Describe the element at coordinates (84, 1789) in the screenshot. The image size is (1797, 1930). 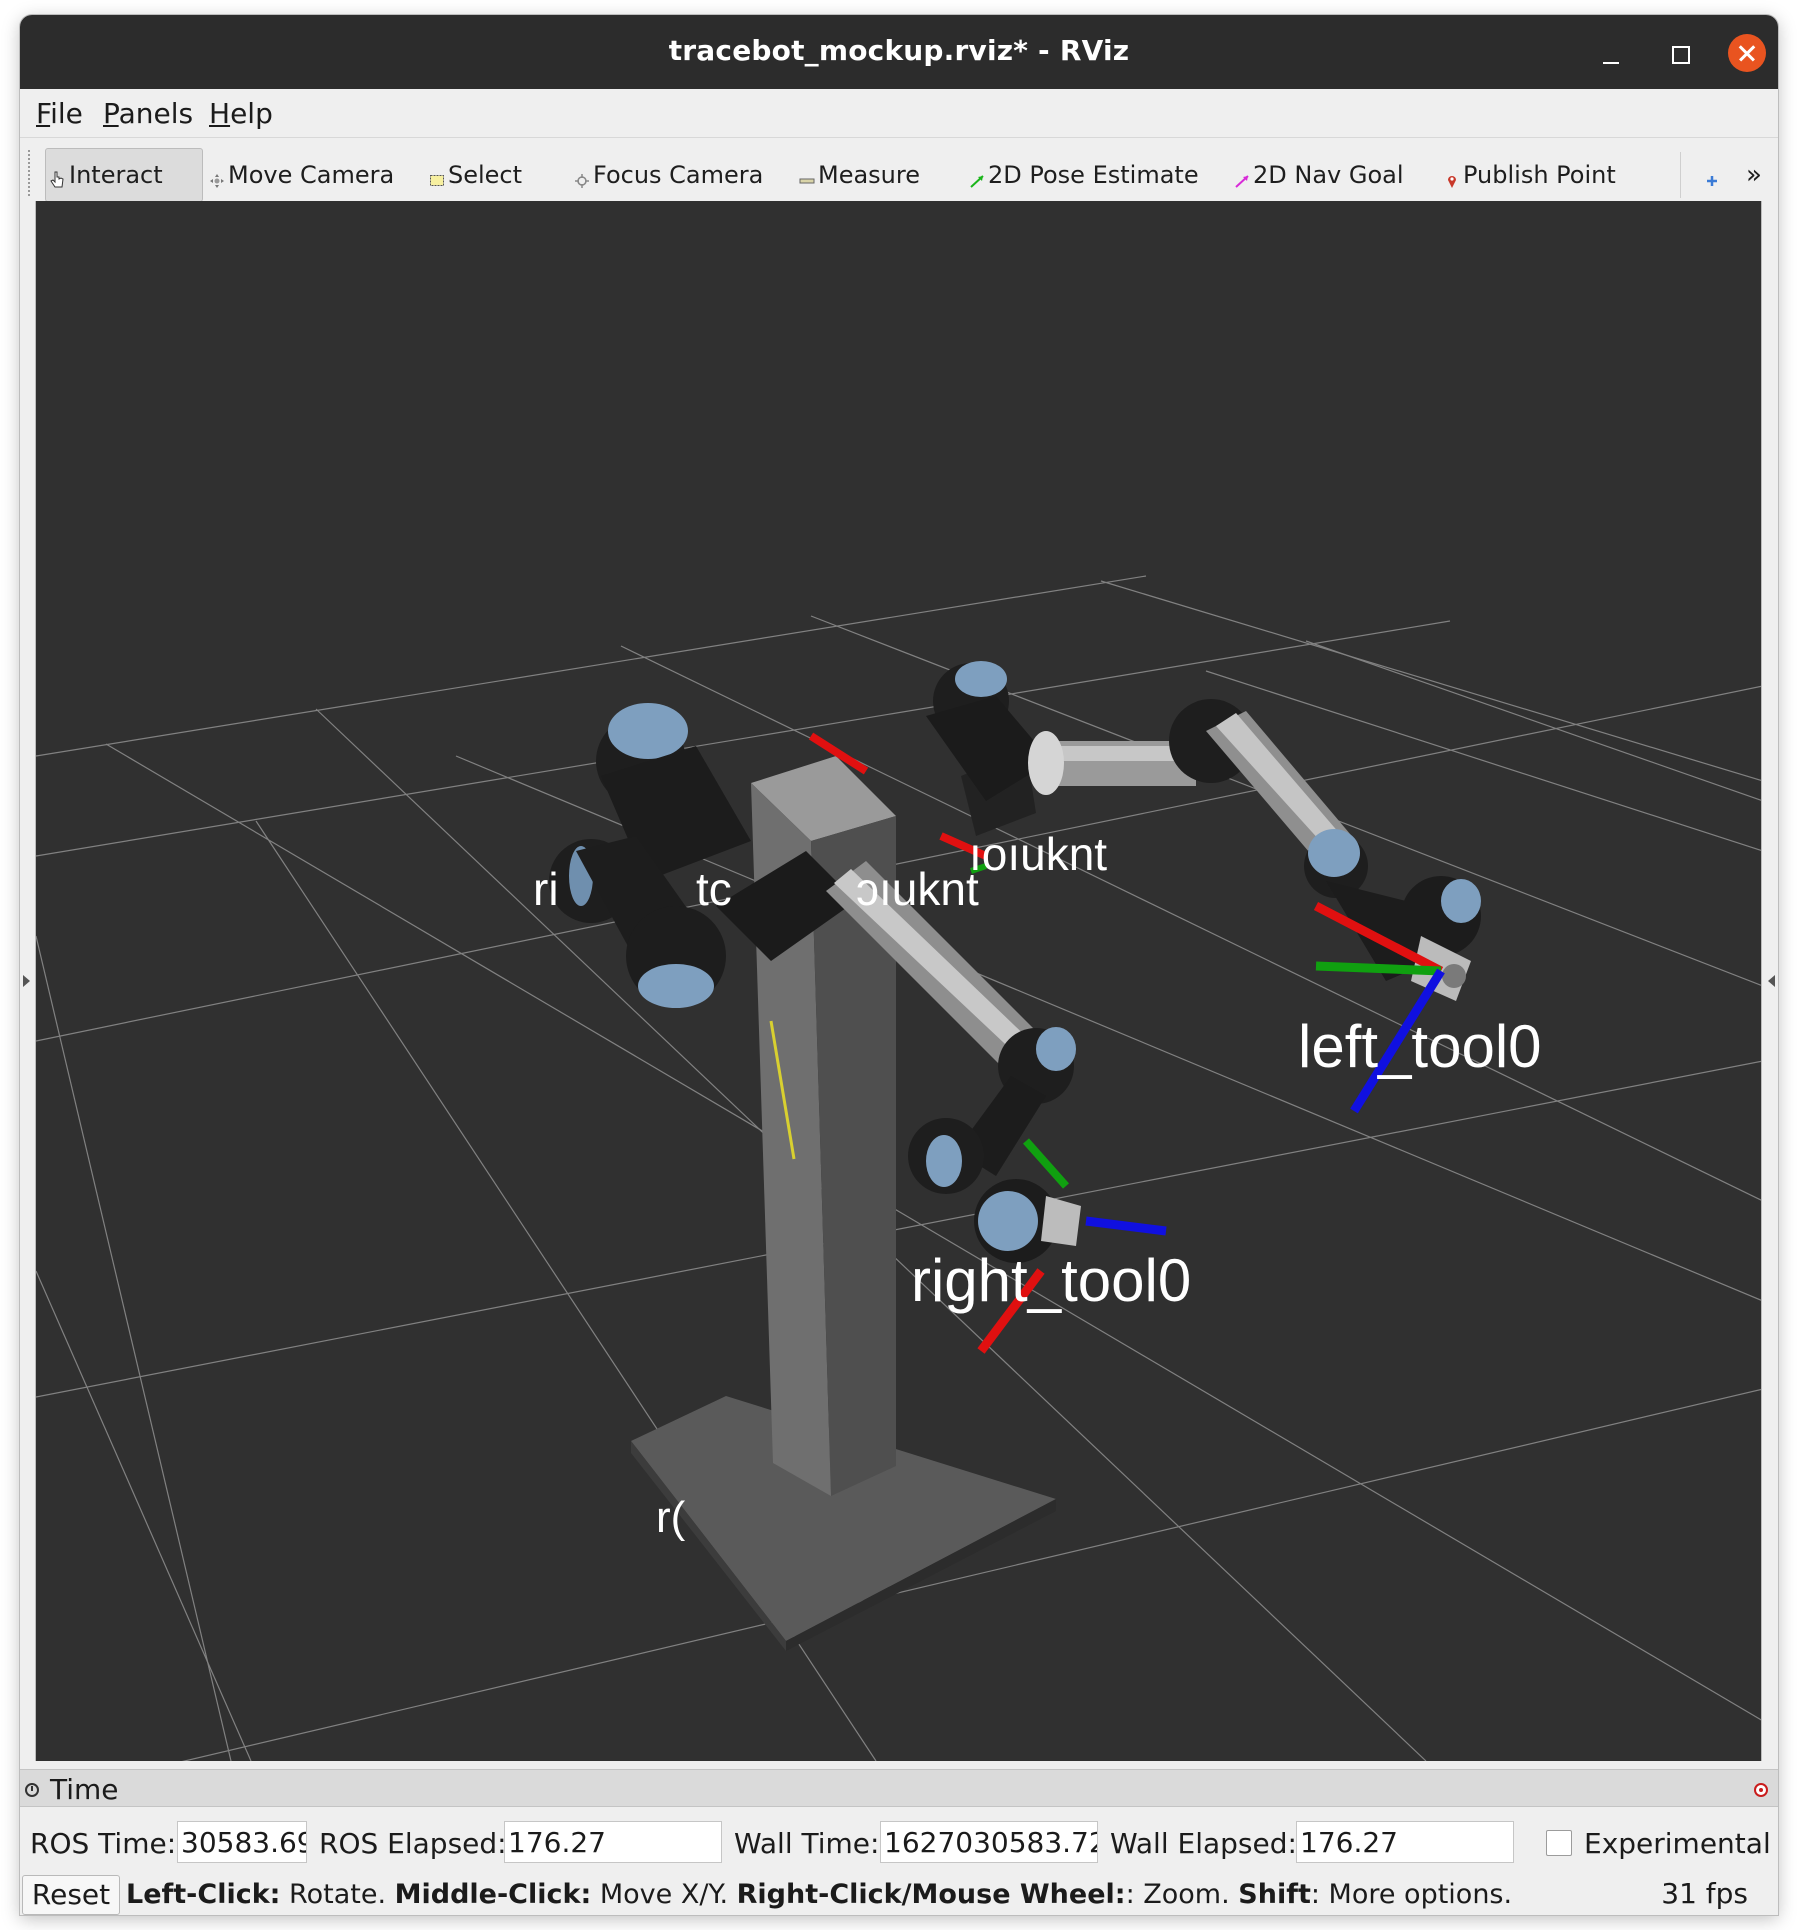
I see `time-panel-title: Time` at that location.